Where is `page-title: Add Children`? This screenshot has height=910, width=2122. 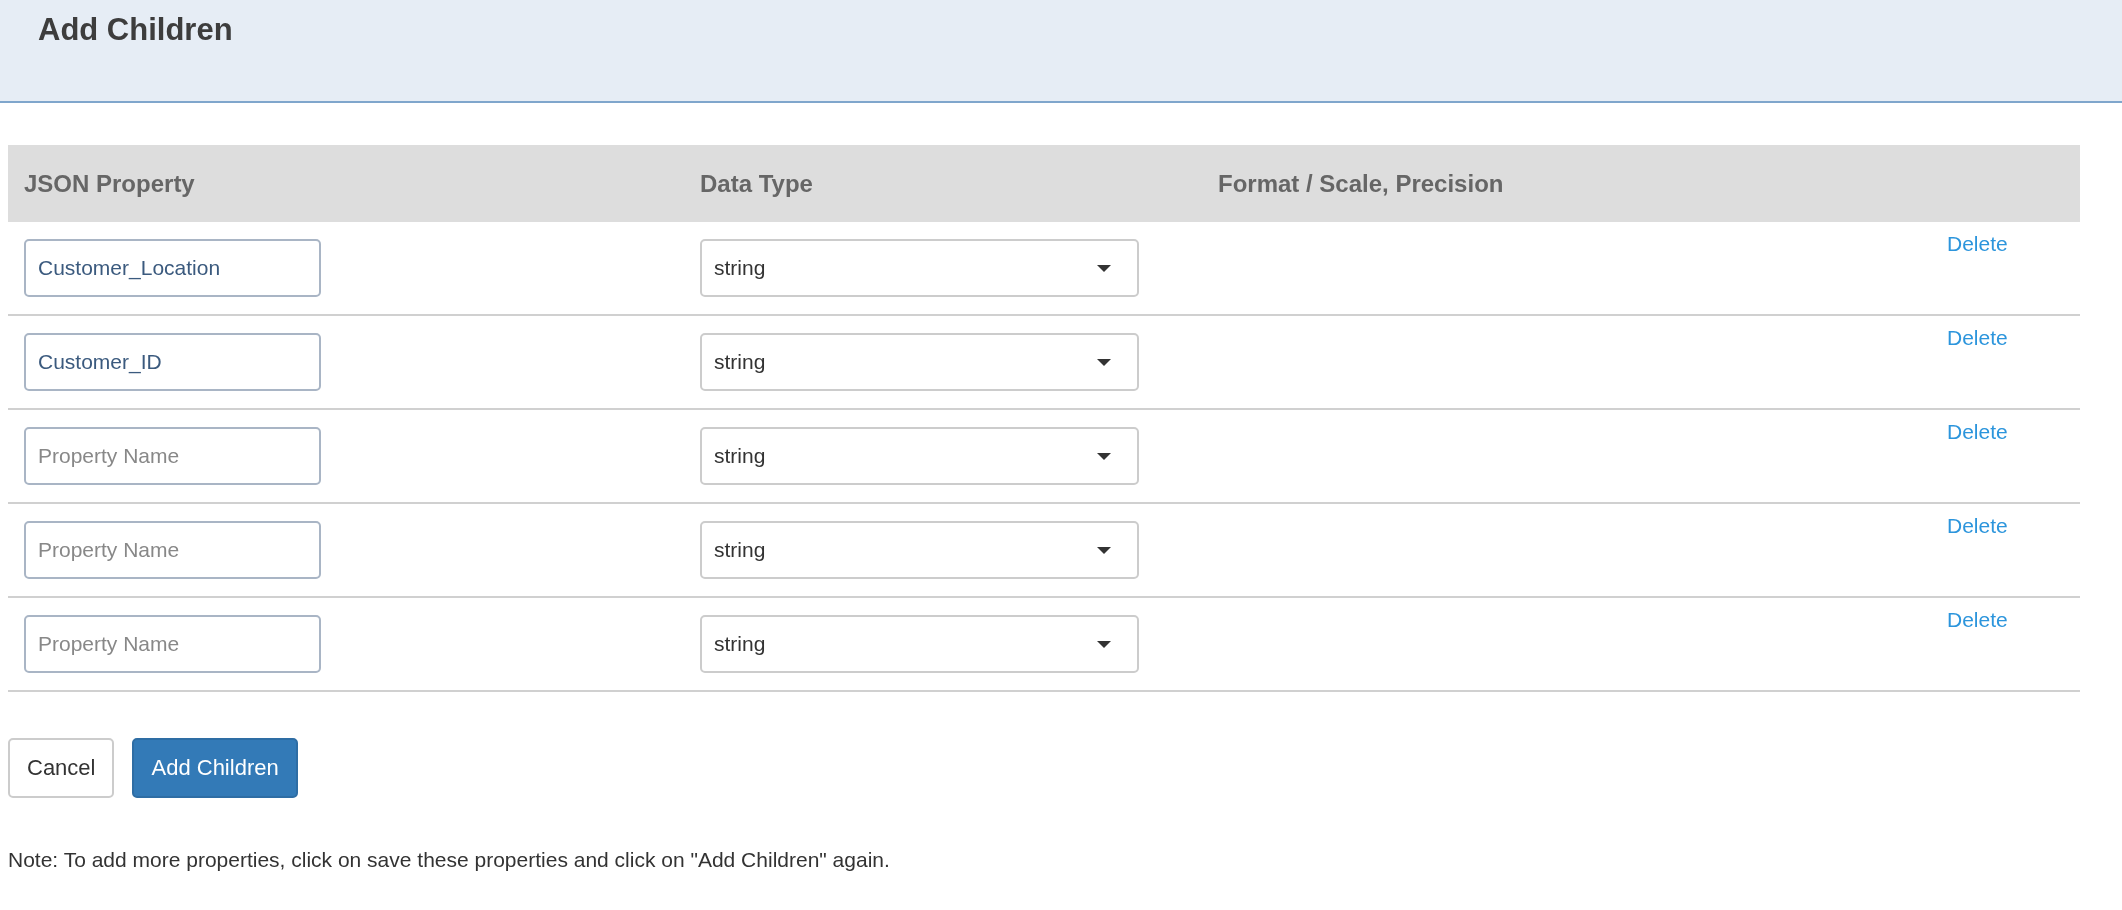 page-title: Add Children is located at coordinates (135, 29).